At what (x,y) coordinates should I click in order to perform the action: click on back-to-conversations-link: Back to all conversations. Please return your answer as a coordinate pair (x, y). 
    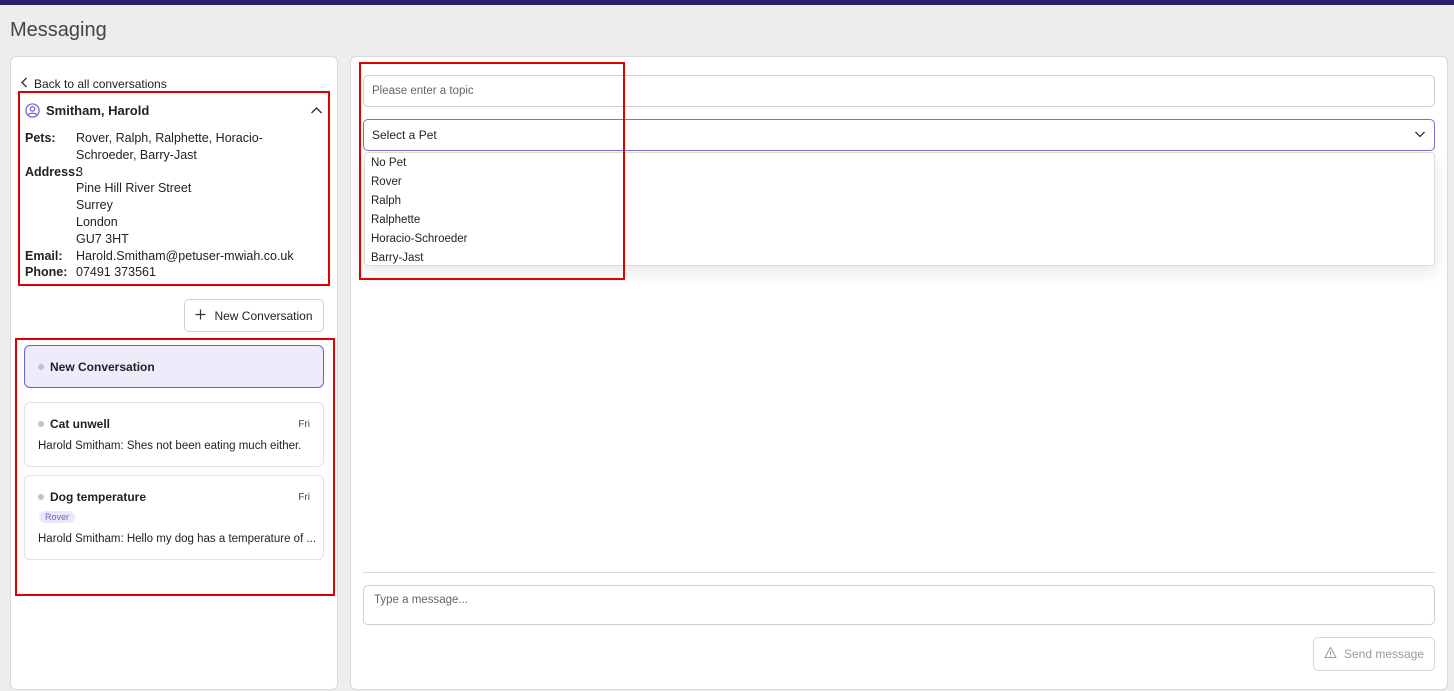
    Looking at the image, I should click on (93, 84).